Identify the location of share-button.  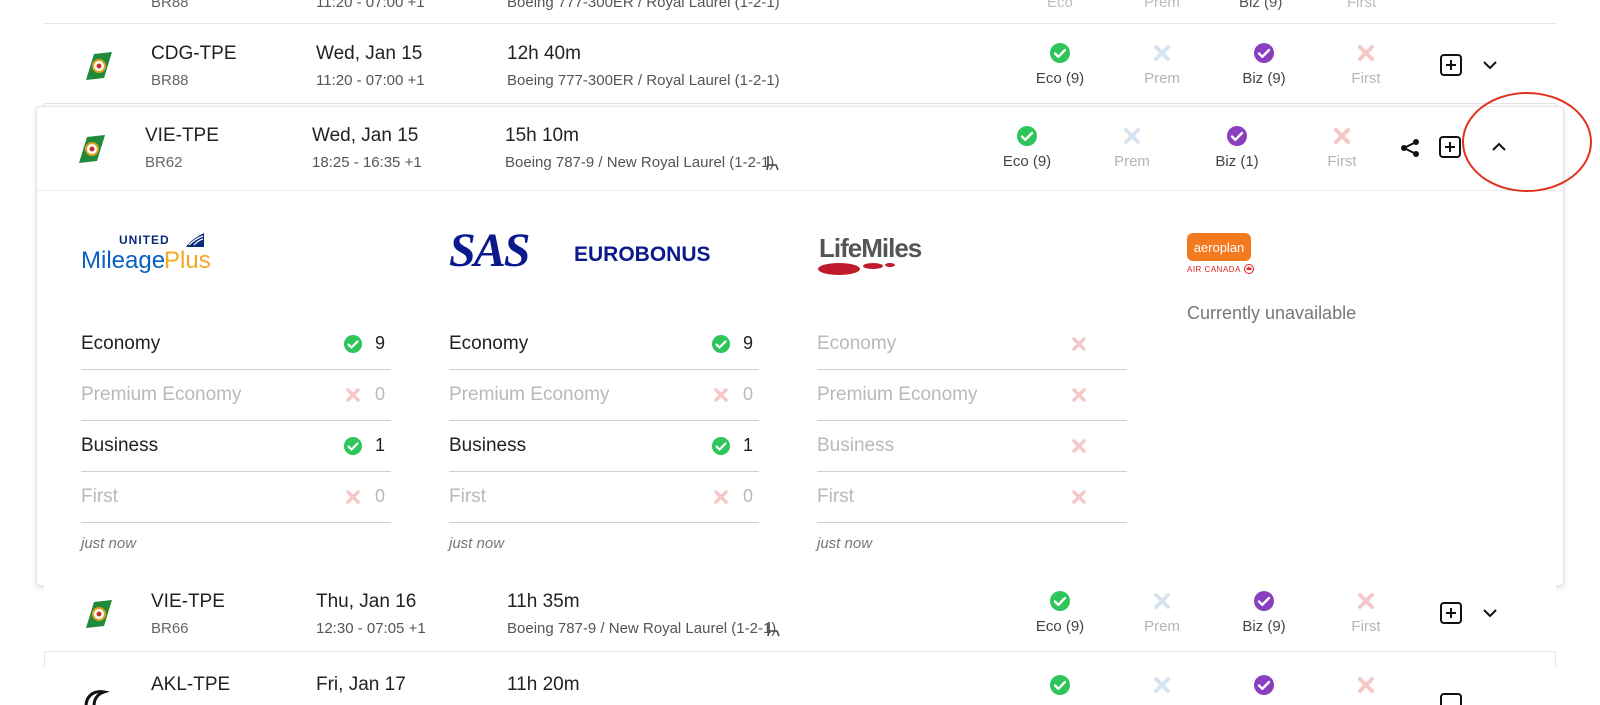
(1410, 148).